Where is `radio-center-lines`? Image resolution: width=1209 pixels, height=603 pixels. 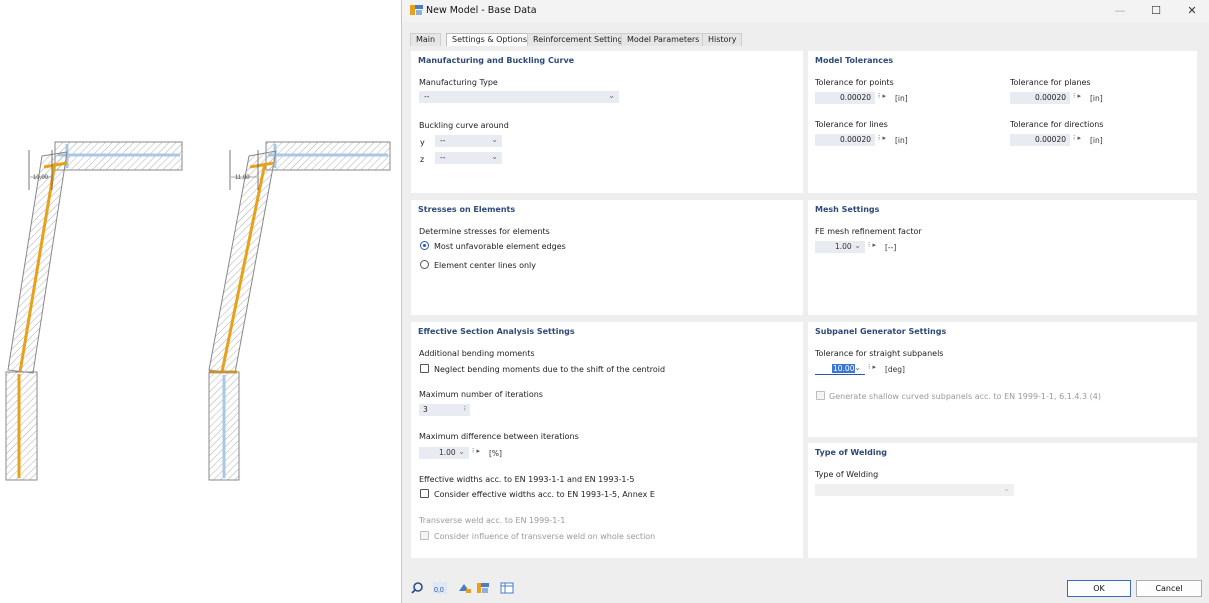 radio-center-lines is located at coordinates (424, 264).